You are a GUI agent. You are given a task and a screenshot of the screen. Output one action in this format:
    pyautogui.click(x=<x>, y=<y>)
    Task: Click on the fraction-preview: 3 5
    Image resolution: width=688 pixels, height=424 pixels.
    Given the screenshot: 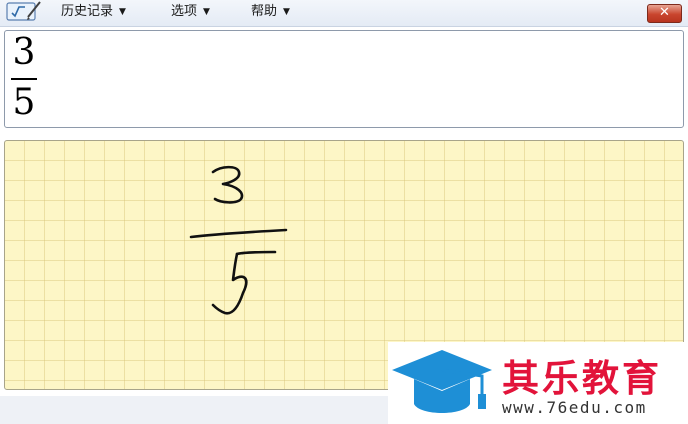 What is the action you would take?
    pyautogui.click(x=24, y=78)
    